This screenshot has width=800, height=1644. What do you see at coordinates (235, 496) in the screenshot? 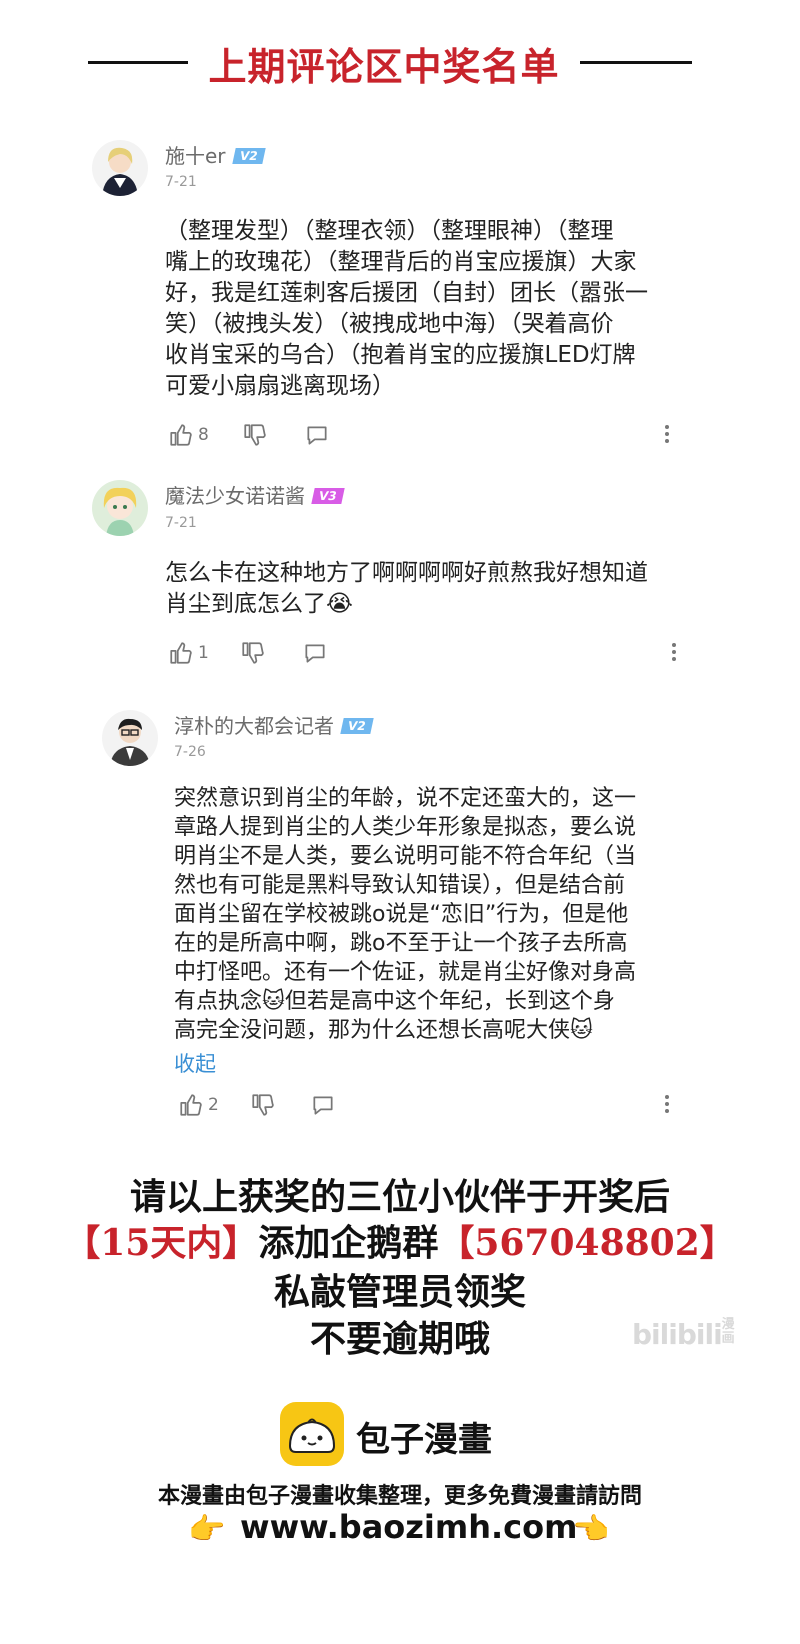
I see `username-text: 魔法少女诺诺酱` at bounding box center [235, 496].